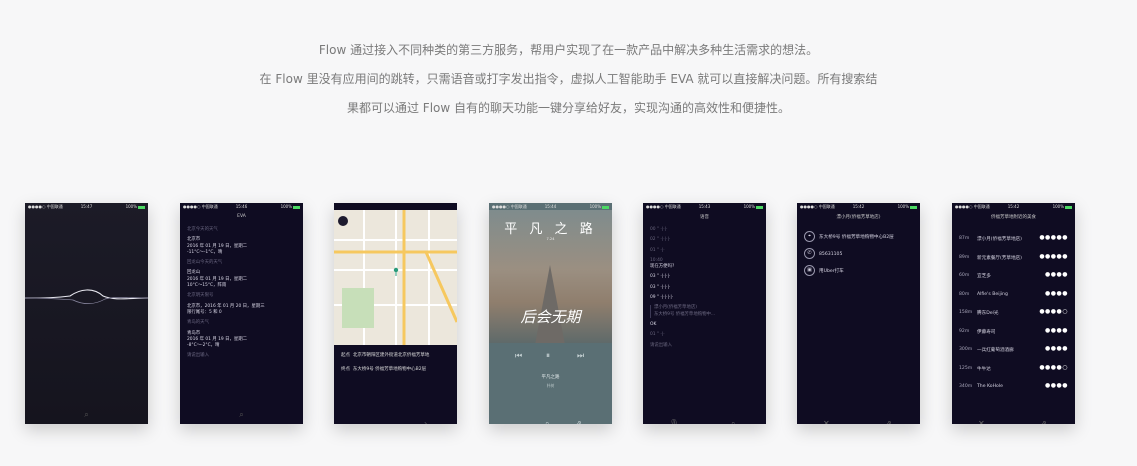 Image resolution: width=1137 pixels, height=466 pixels. I want to click on place-address: ⌖ 东大桥9号 侨福芳草地购物中心B2层, so click(860, 236).